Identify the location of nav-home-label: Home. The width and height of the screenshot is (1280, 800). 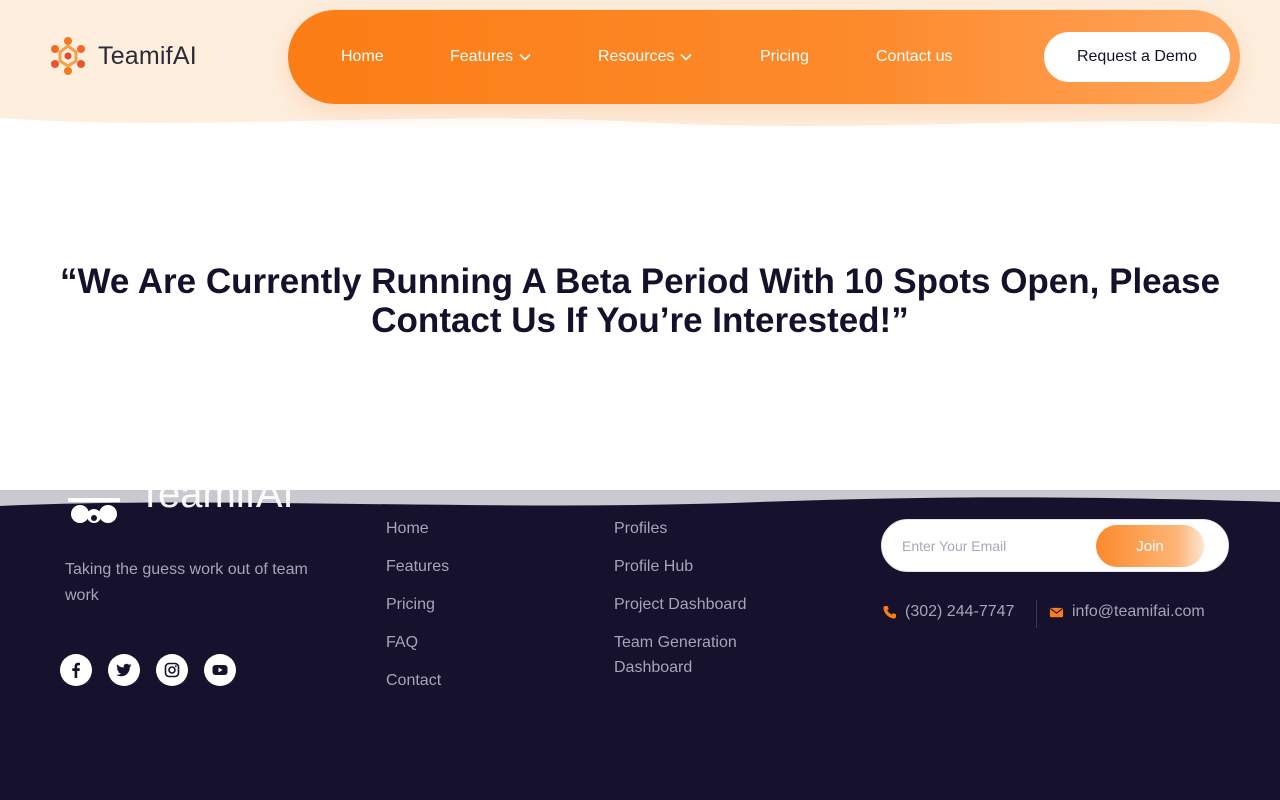
(362, 56).